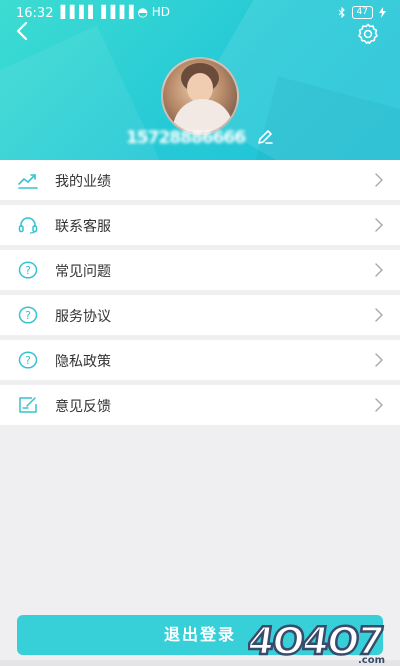 Image resolution: width=400 pixels, height=666 pixels. What do you see at coordinates (200, 270) in the screenshot?
I see `menu-item-faq: ? 常见问题` at bounding box center [200, 270].